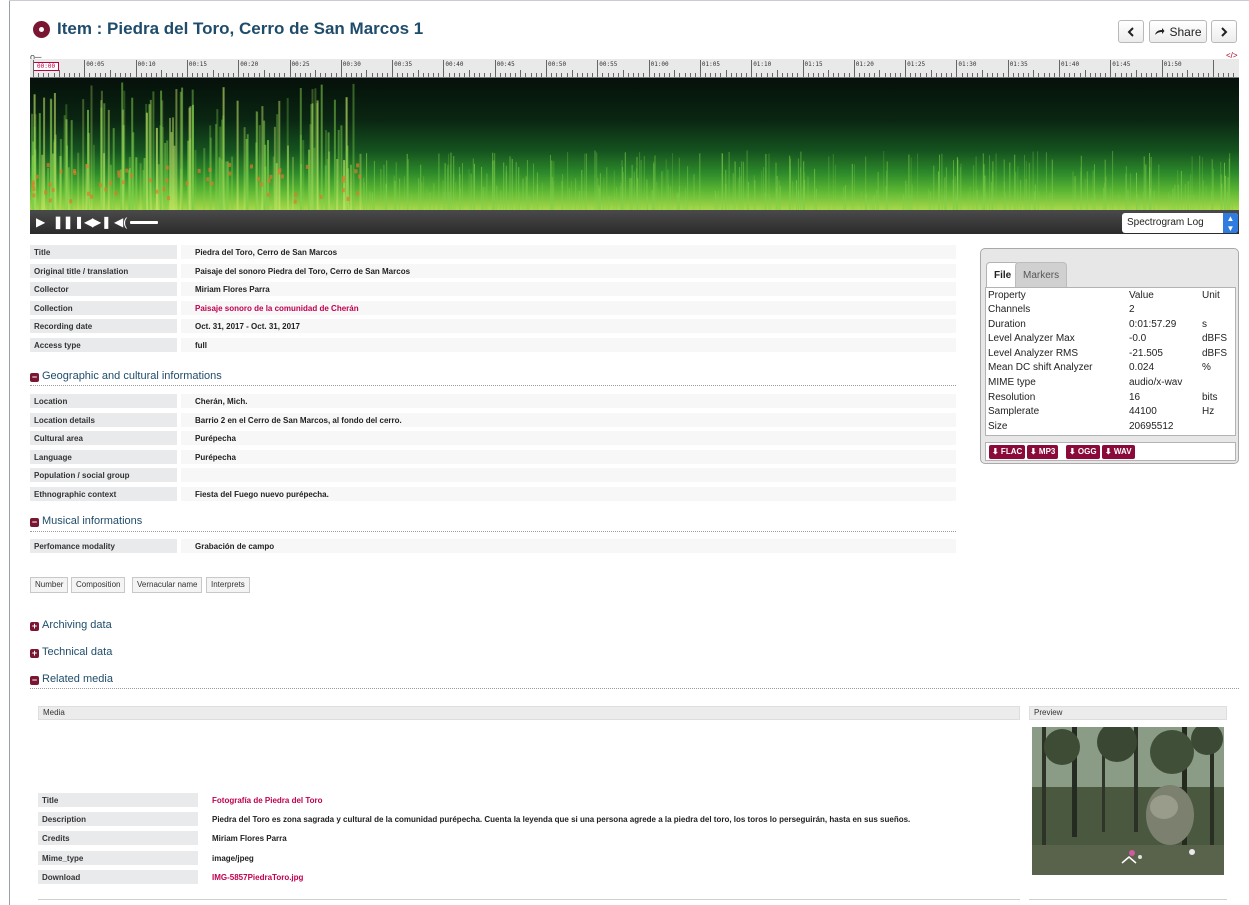  Describe the element at coordinates (101, 222) in the screenshot. I see `skip-forward-icon: ▶❚` at that location.